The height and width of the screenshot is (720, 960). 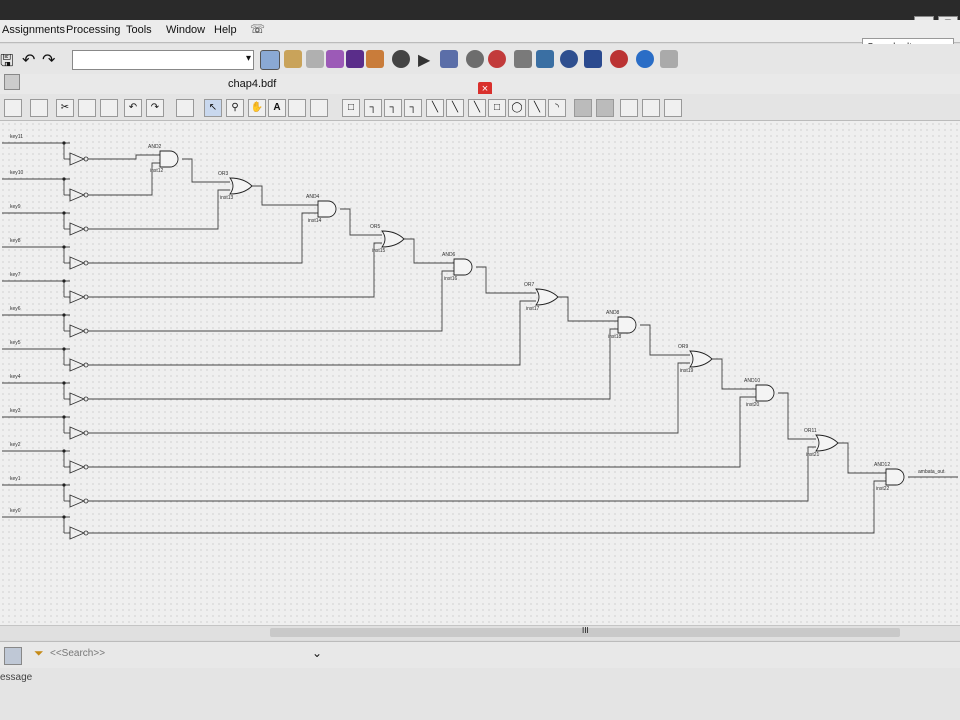 I want to click on rtl-icon, so click(x=523, y=59).